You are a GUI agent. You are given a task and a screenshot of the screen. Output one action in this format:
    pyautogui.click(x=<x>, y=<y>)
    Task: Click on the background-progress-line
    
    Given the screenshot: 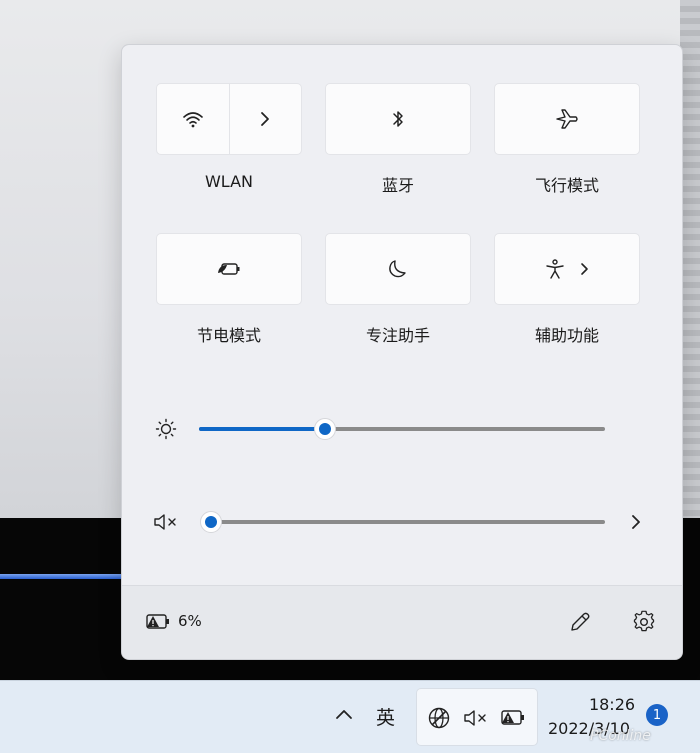 What is the action you would take?
    pyautogui.click(x=70, y=576)
    